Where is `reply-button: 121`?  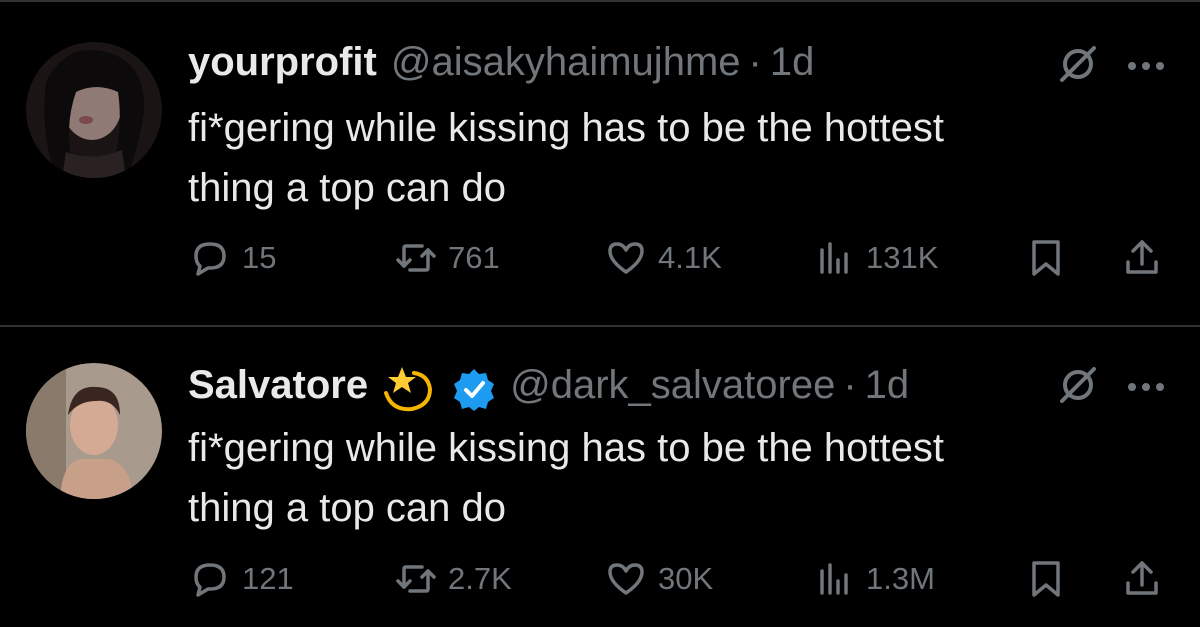
reply-button: 121 is located at coordinates (241, 579).